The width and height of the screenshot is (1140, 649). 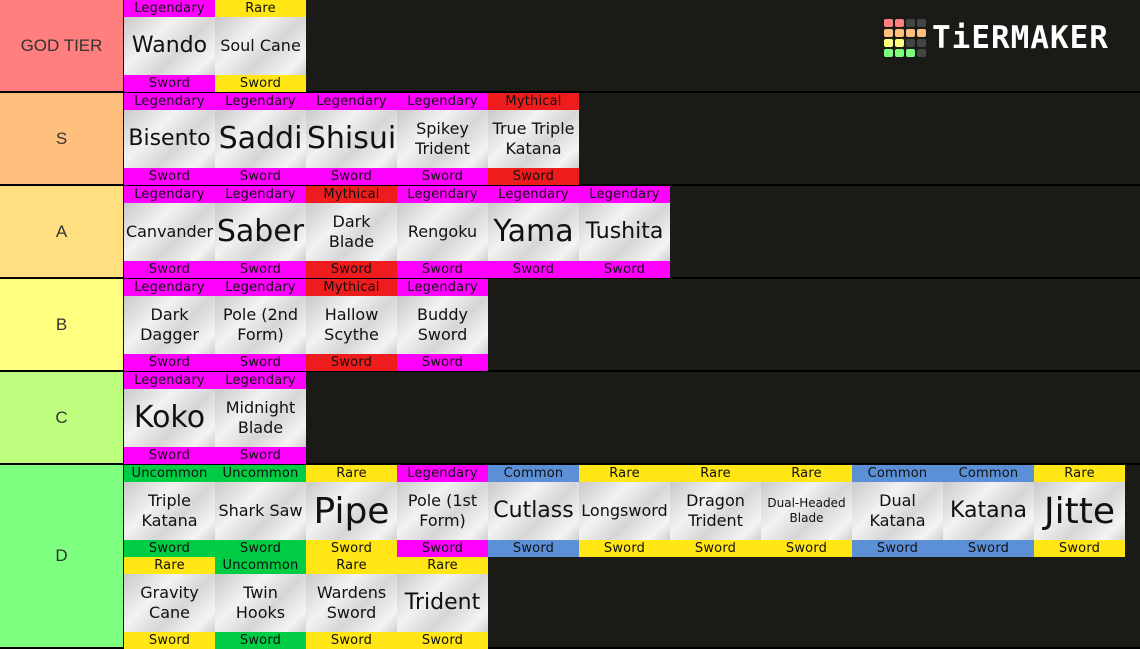 I want to click on item-card: Legendary Dark Dagger Sword, so click(x=169, y=325).